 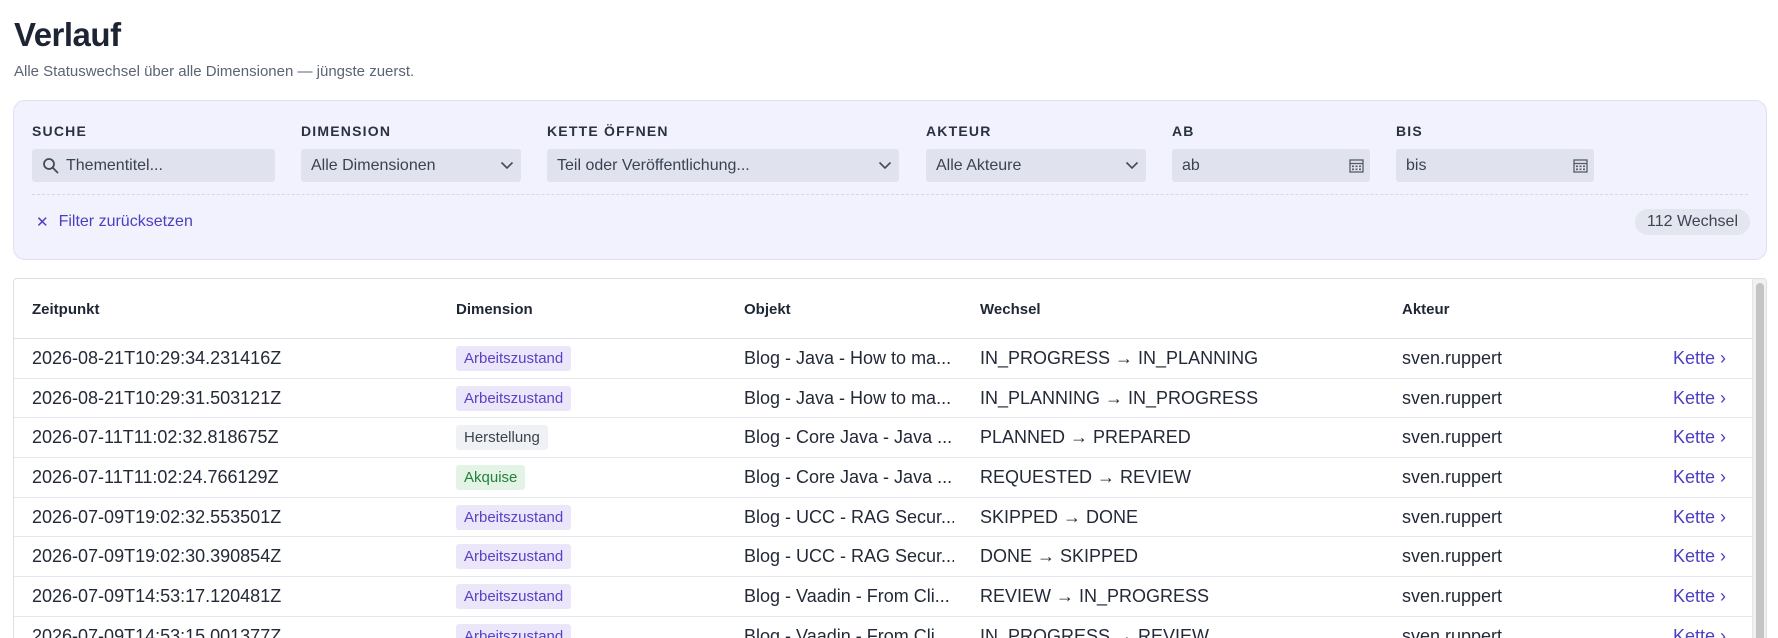 What do you see at coordinates (1085, 437) in the screenshot?
I see `cell-change: PLANNED → PREPARED` at bounding box center [1085, 437].